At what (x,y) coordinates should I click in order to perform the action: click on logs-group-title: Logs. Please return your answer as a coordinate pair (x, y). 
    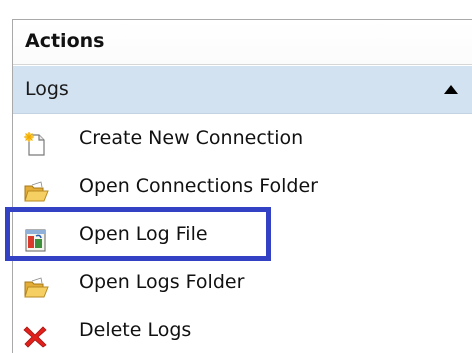
    Looking at the image, I should click on (47, 89).